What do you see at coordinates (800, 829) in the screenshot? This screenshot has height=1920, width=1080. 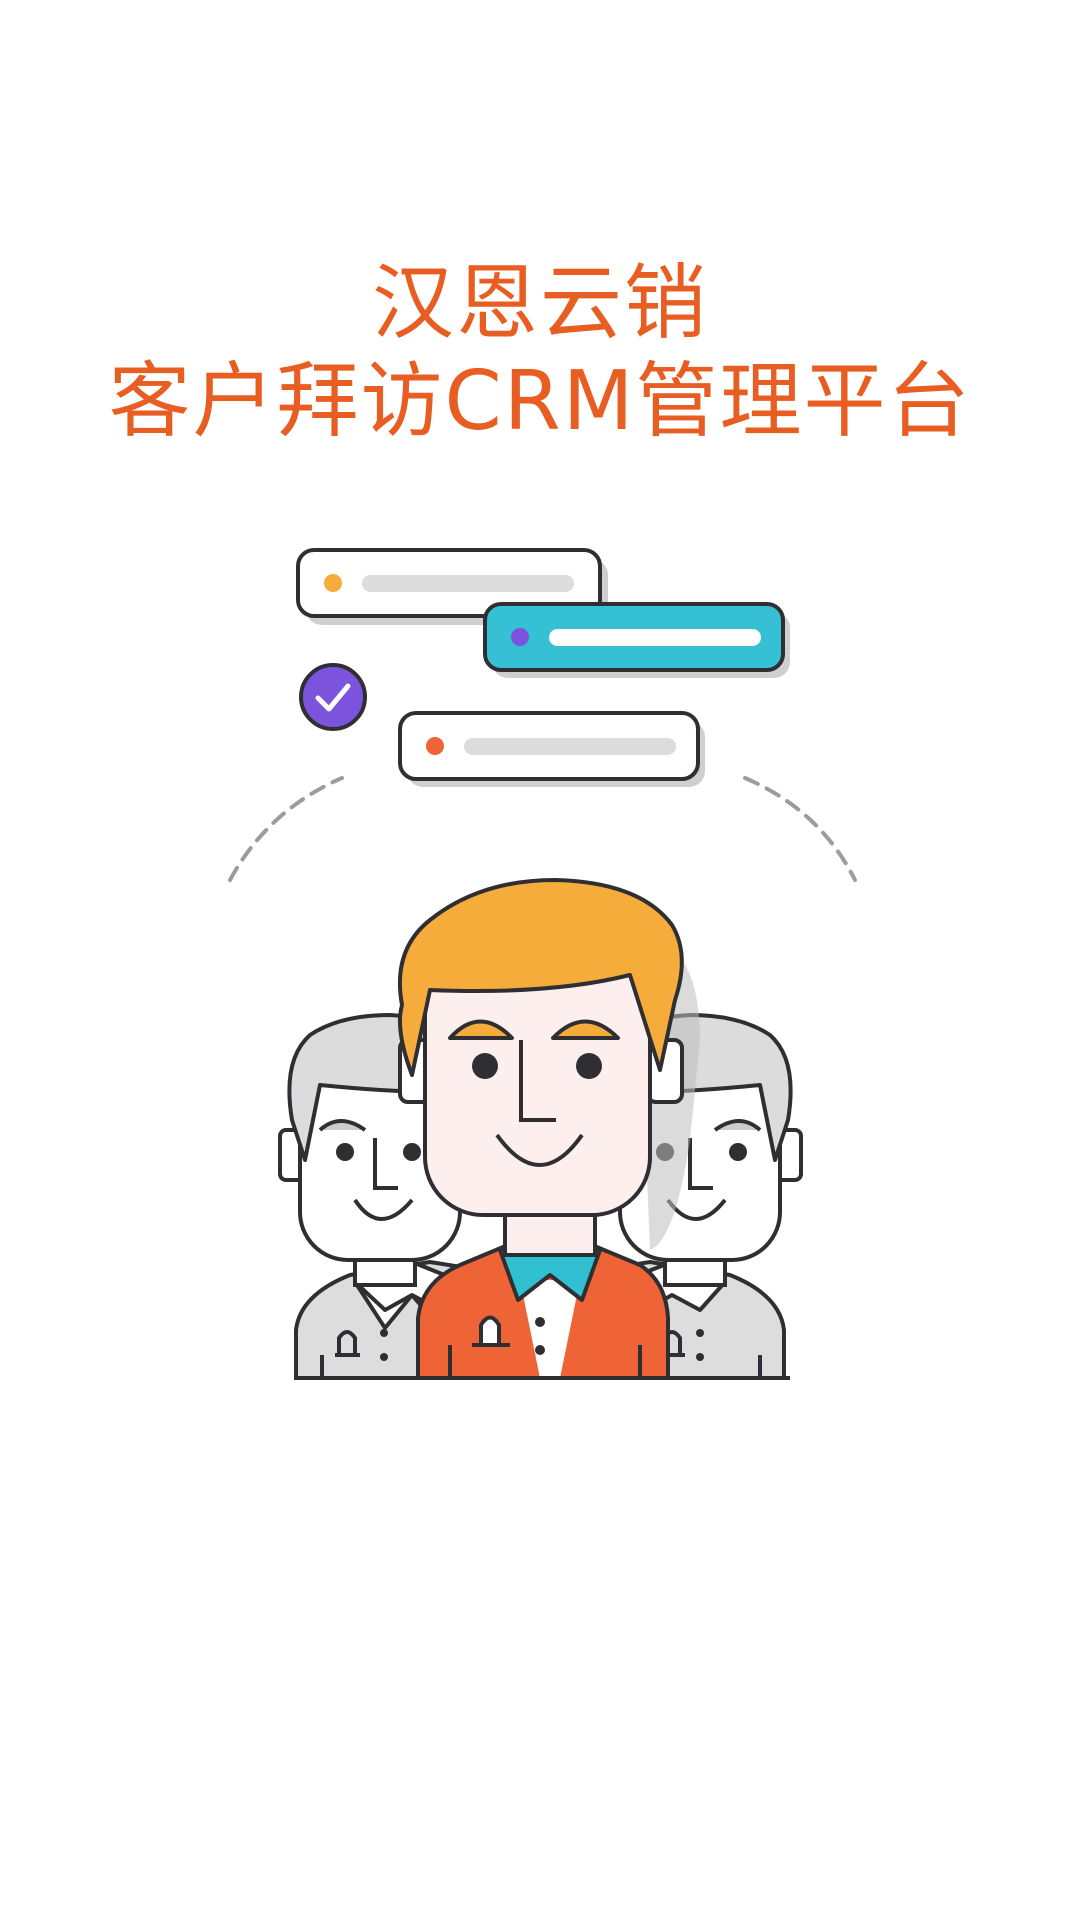 I see `dashed-arc-right` at bounding box center [800, 829].